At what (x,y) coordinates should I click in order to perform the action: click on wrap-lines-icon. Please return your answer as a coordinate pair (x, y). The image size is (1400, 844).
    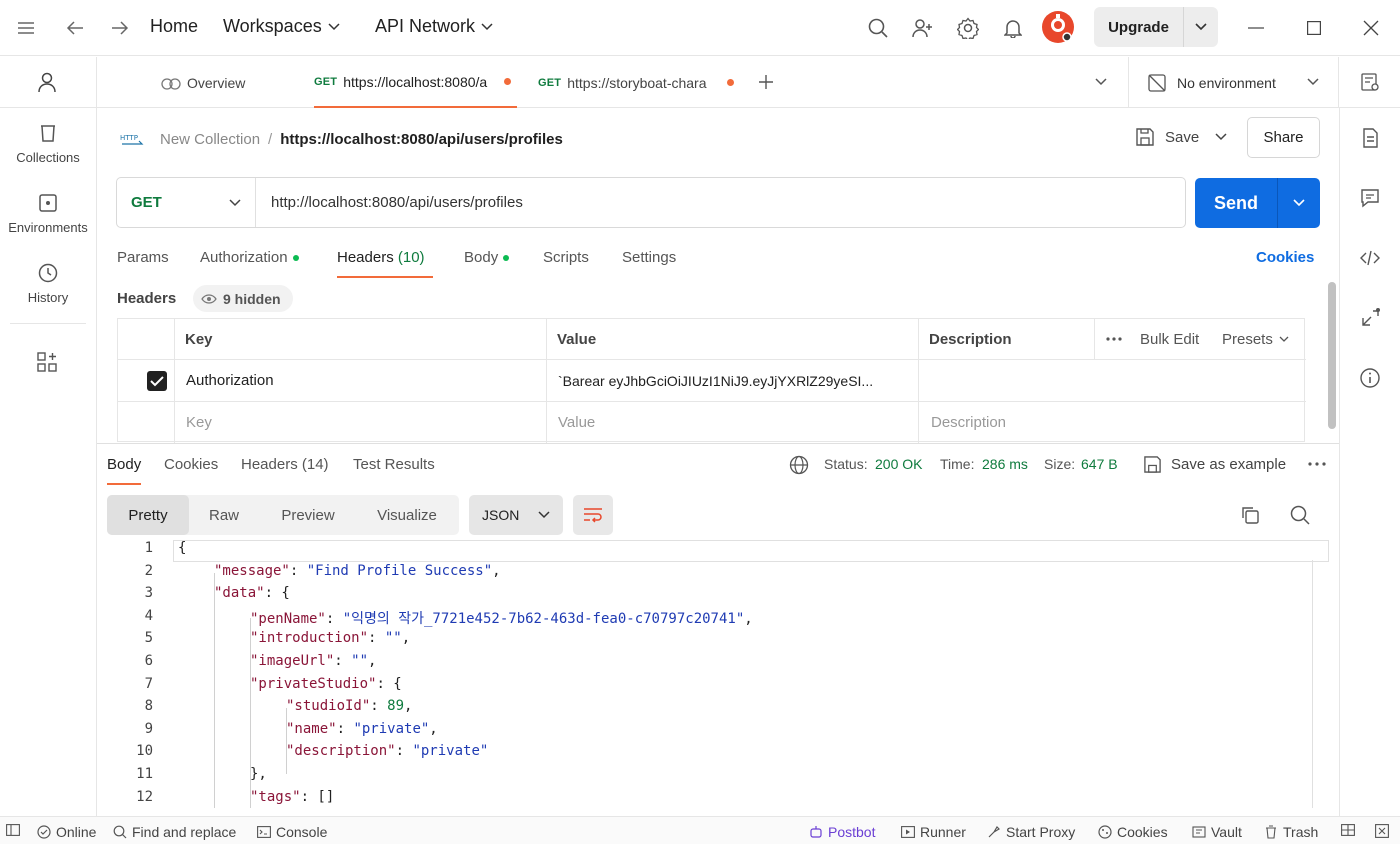
    Looking at the image, I should click on (593, 515).